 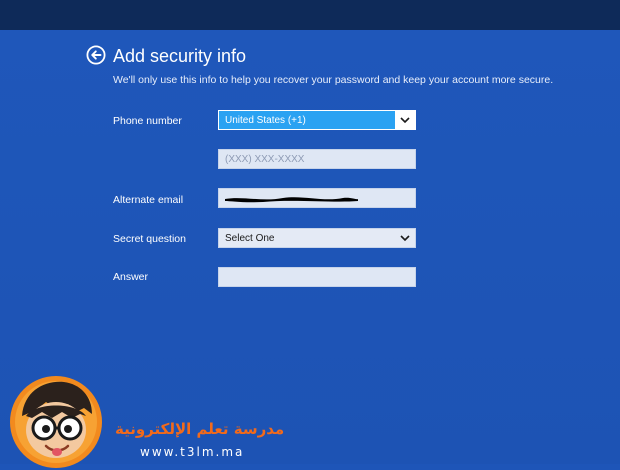 What do you see at coordinates (317, 120) in the screenshot?
I see `phone-country-select: United States (+1)` at bounding box center [317, 120].